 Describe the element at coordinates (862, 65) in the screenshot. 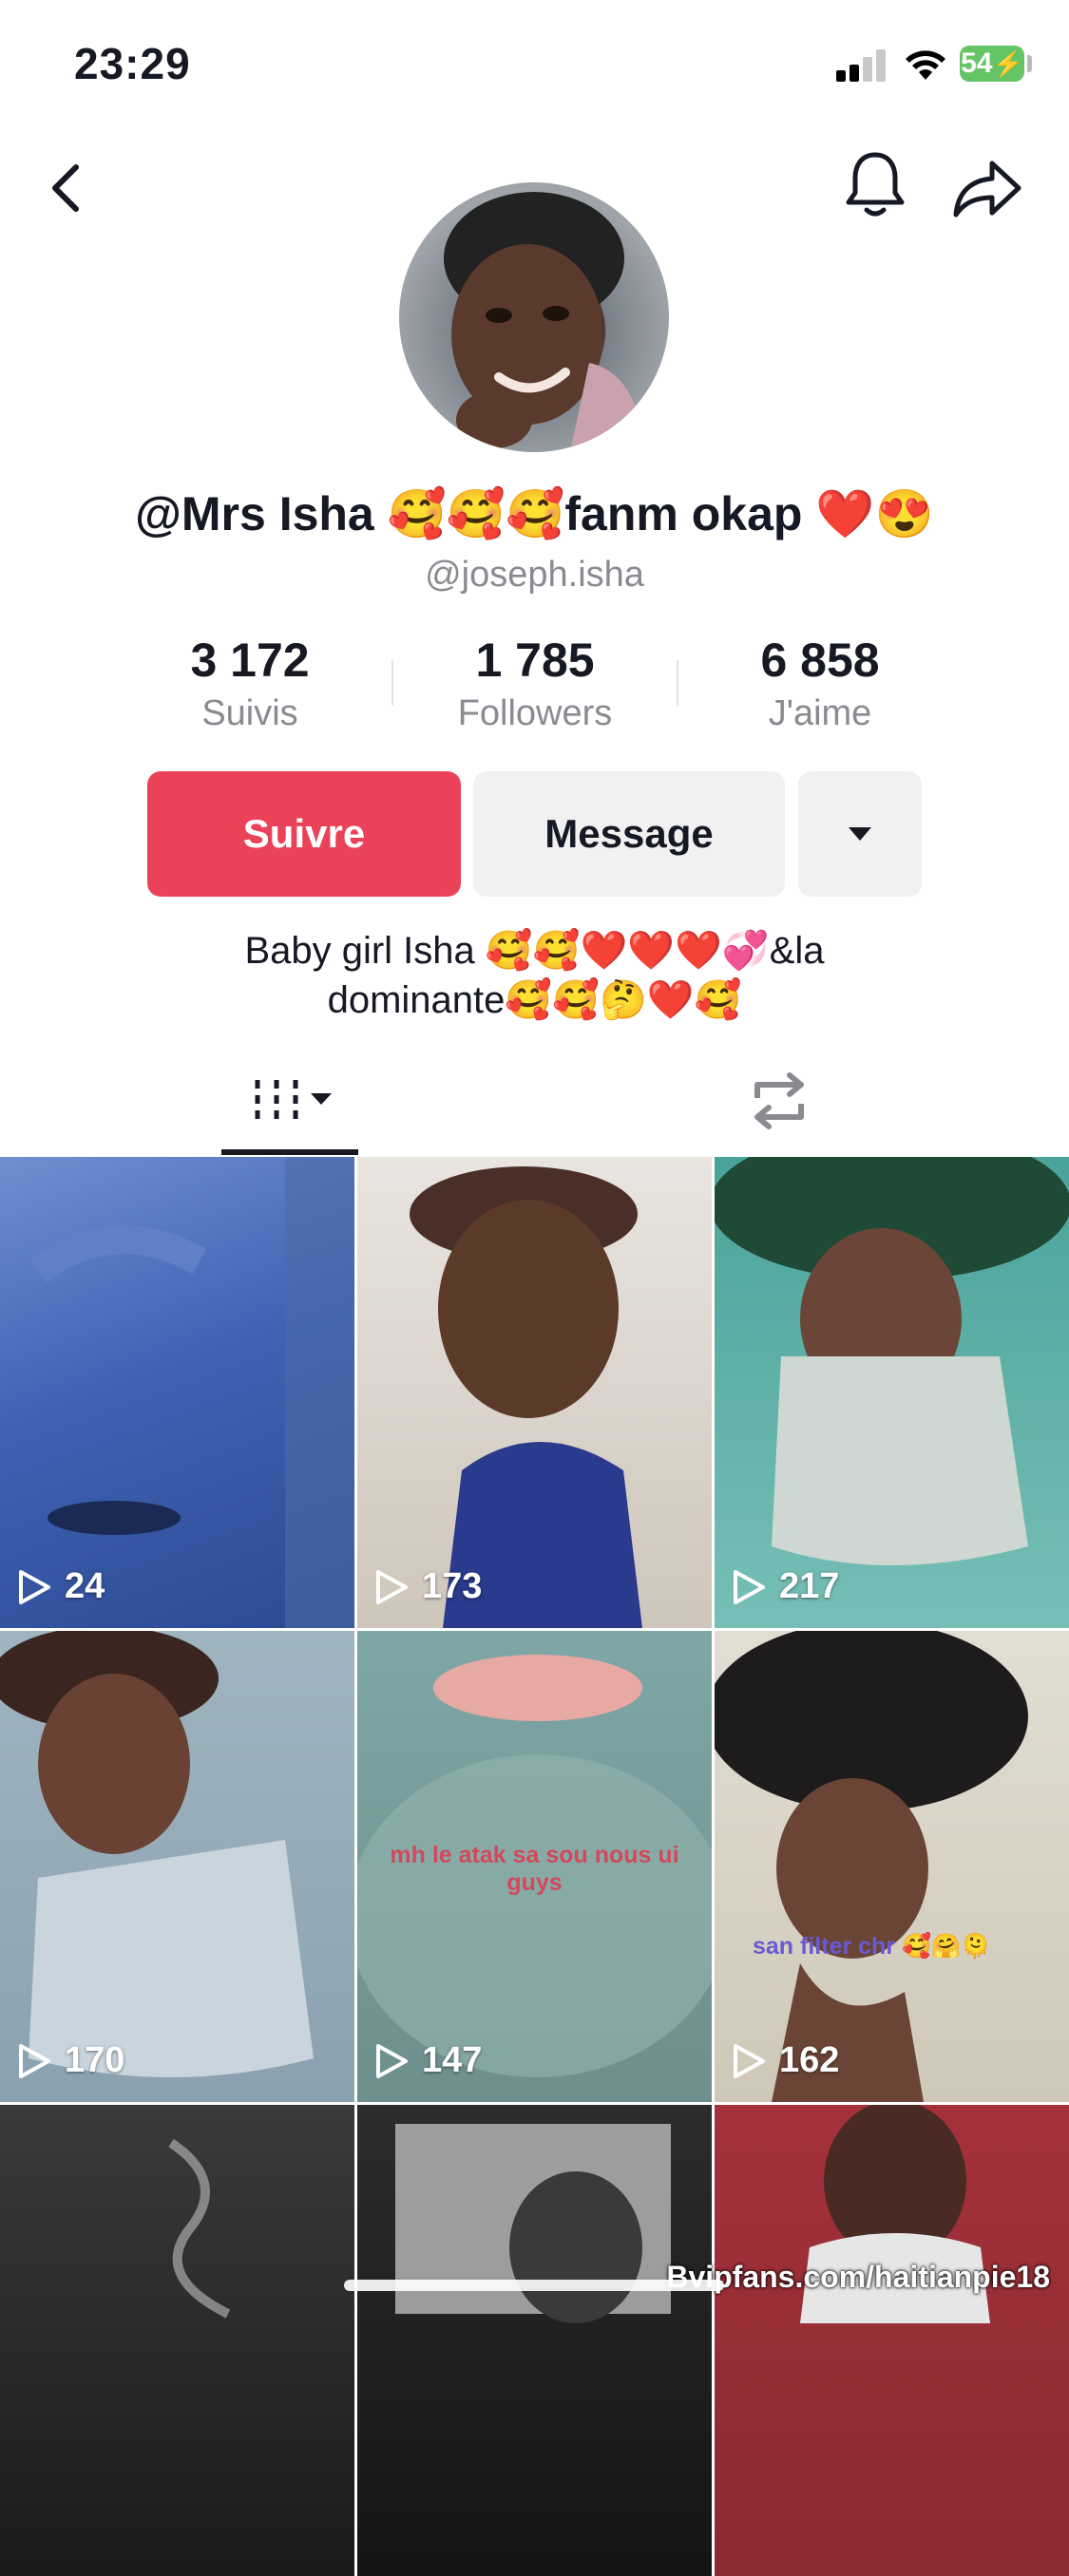

I see `cellular-signal-icon` at that location.